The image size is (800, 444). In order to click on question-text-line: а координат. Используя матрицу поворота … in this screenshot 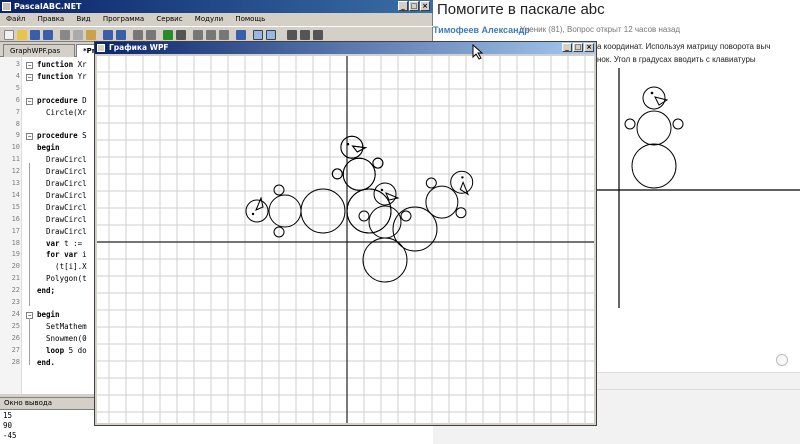, I will do `click(684, 46)`.